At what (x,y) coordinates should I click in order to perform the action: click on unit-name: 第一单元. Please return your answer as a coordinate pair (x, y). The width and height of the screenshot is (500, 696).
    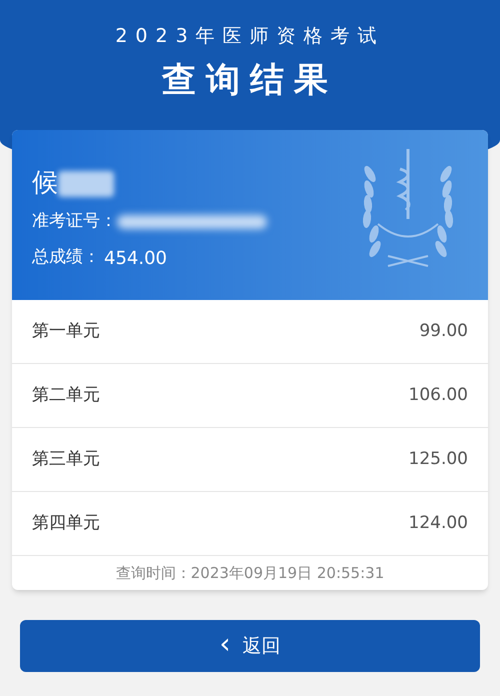
    Looking at the image, I should click on (66, 331).